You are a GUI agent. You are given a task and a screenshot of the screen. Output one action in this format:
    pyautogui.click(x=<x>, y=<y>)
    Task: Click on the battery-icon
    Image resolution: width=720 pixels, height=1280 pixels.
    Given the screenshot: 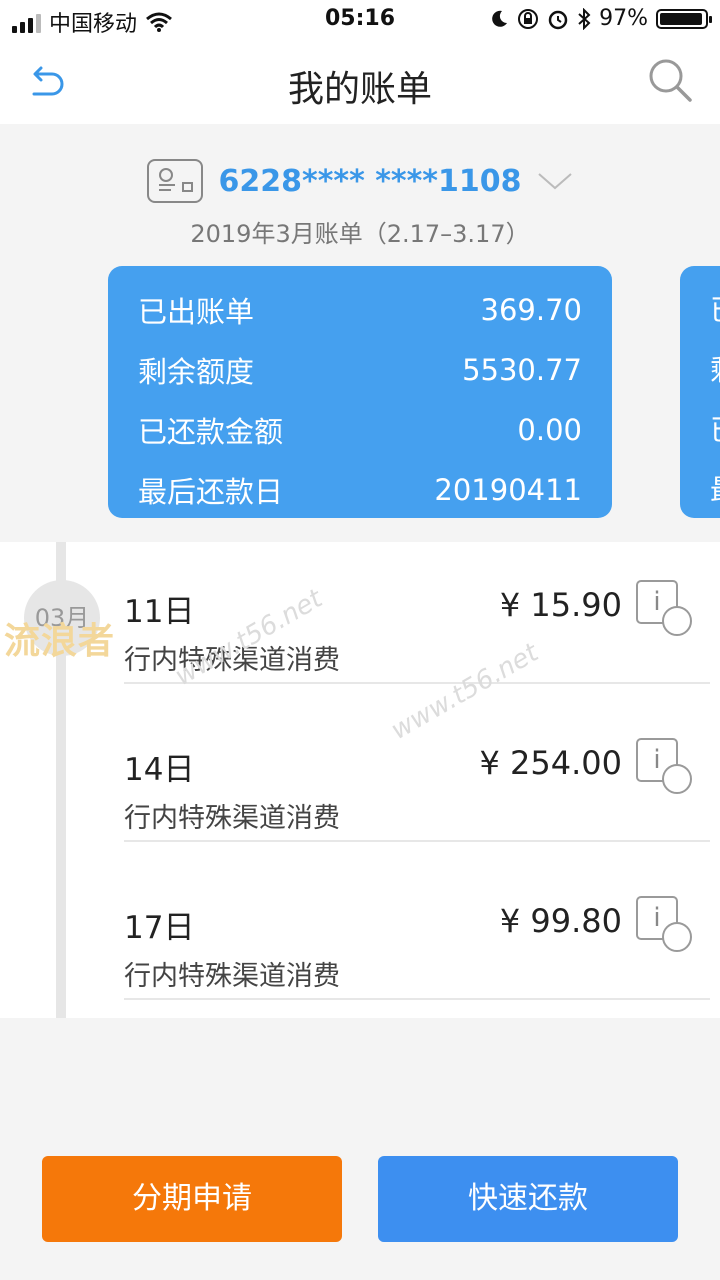 What is the action you would take?
    pyautogui.click(x=684, y=18)
    